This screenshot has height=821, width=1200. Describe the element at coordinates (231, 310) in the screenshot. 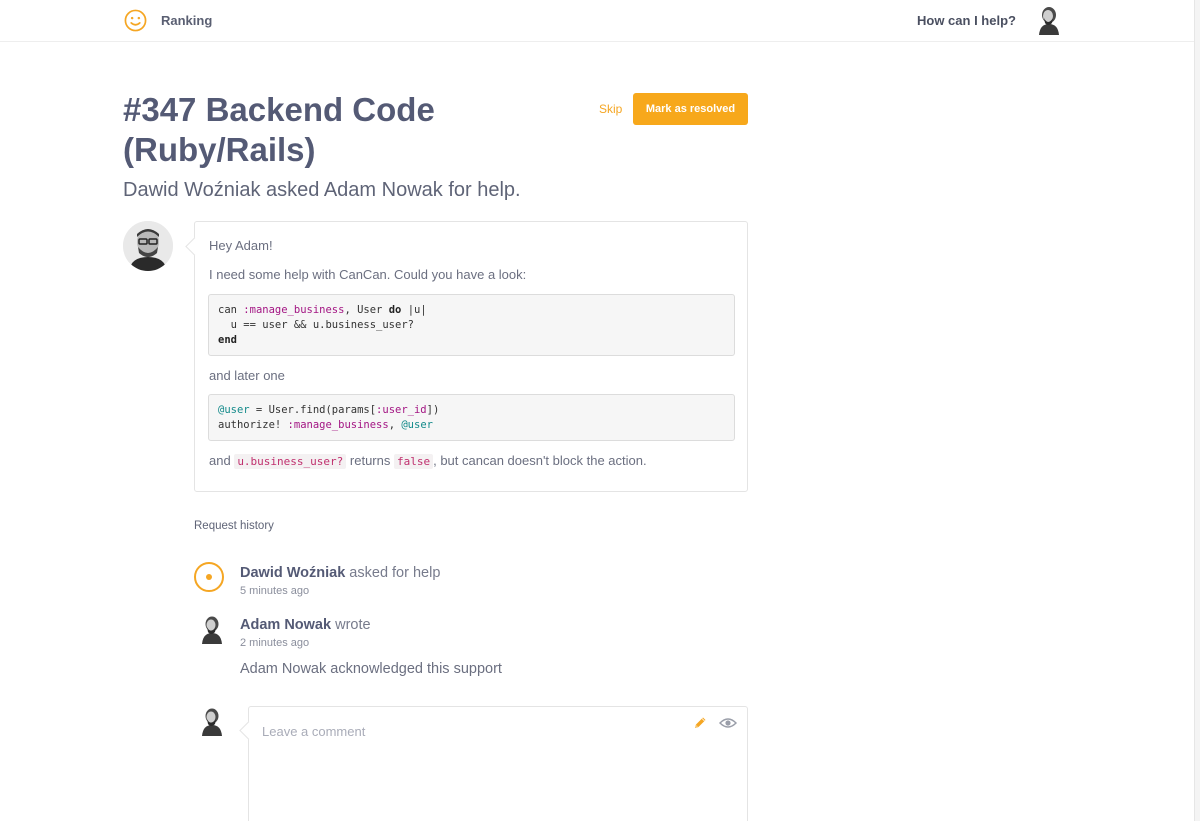

I see `code-text: can` at that location.